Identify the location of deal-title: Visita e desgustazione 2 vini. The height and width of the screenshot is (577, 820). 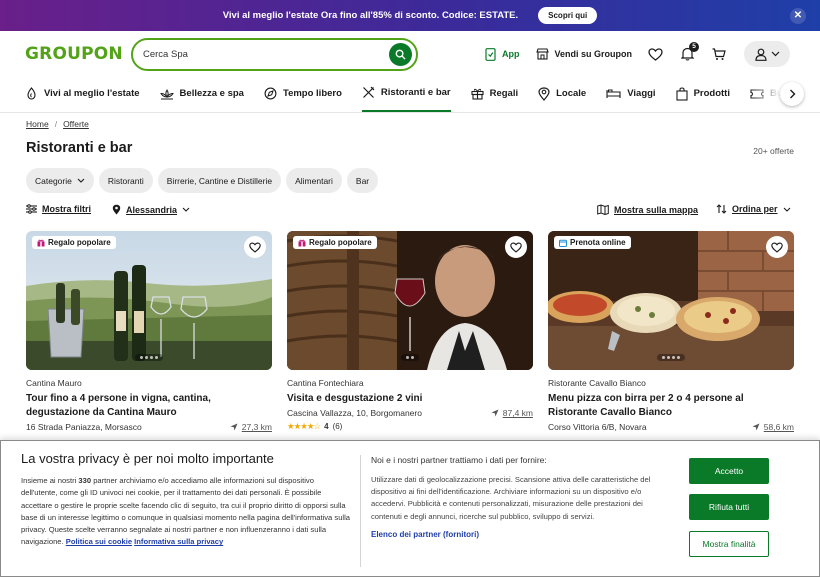
(410, 399).